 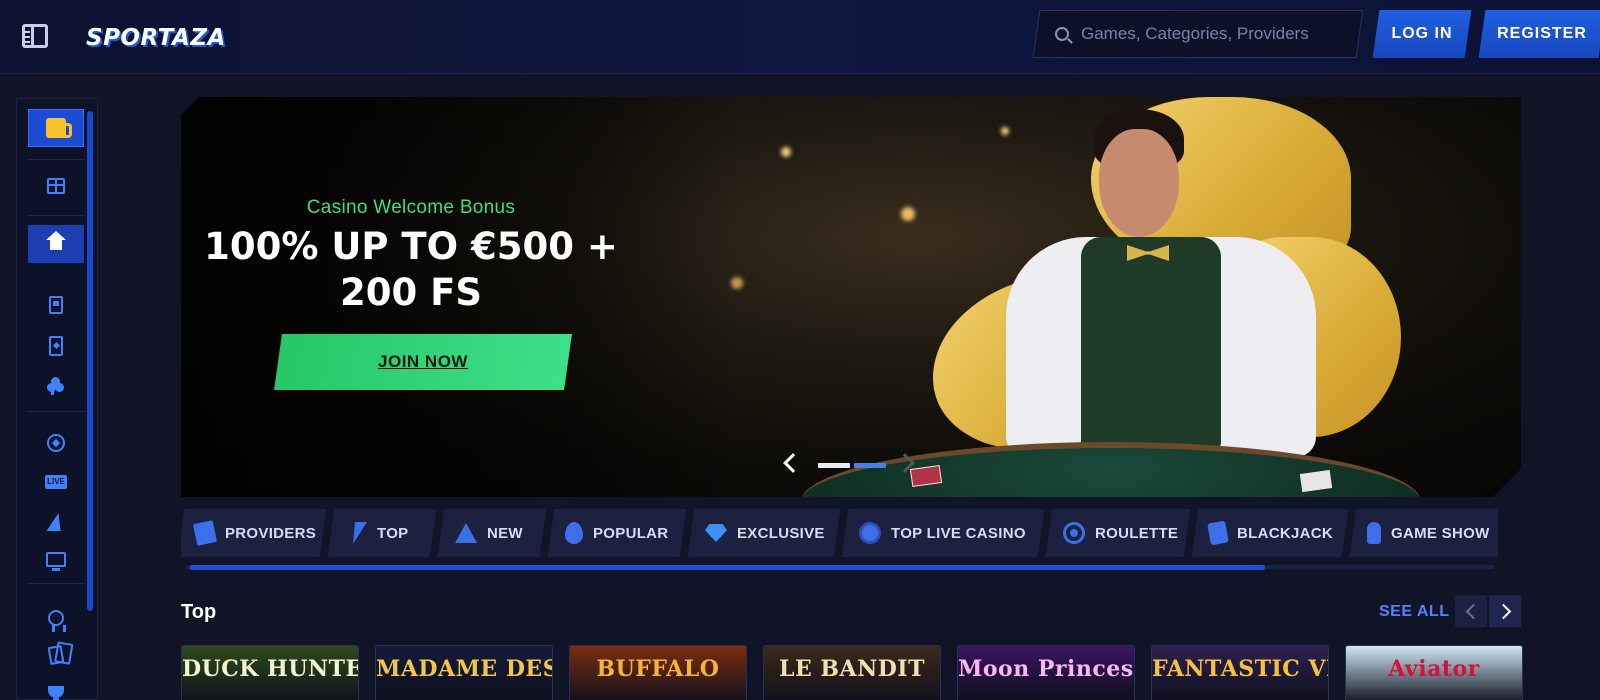 I want to click on category-new: NEW, so click(x=492, y=533).